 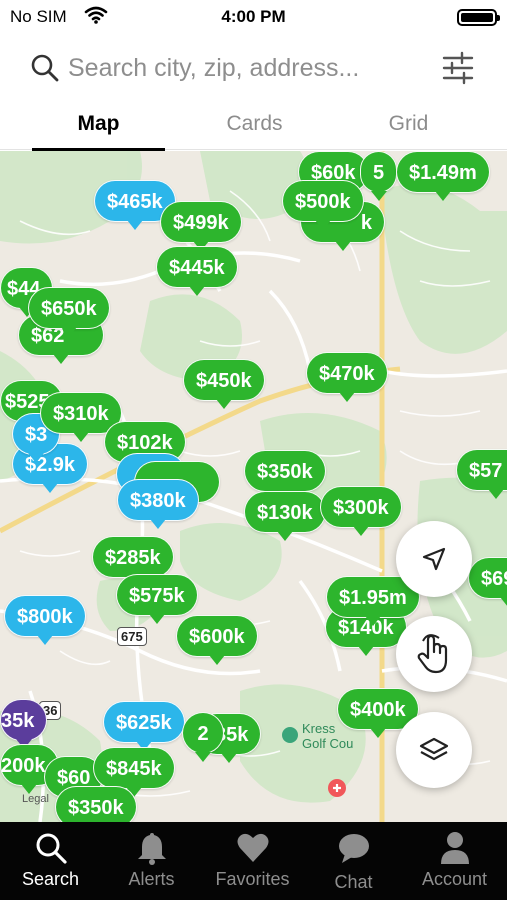 What do you see at coordinates (98, 125) in the screenshot?
I see `tab-map: Map` at bounding box center [98, 125].